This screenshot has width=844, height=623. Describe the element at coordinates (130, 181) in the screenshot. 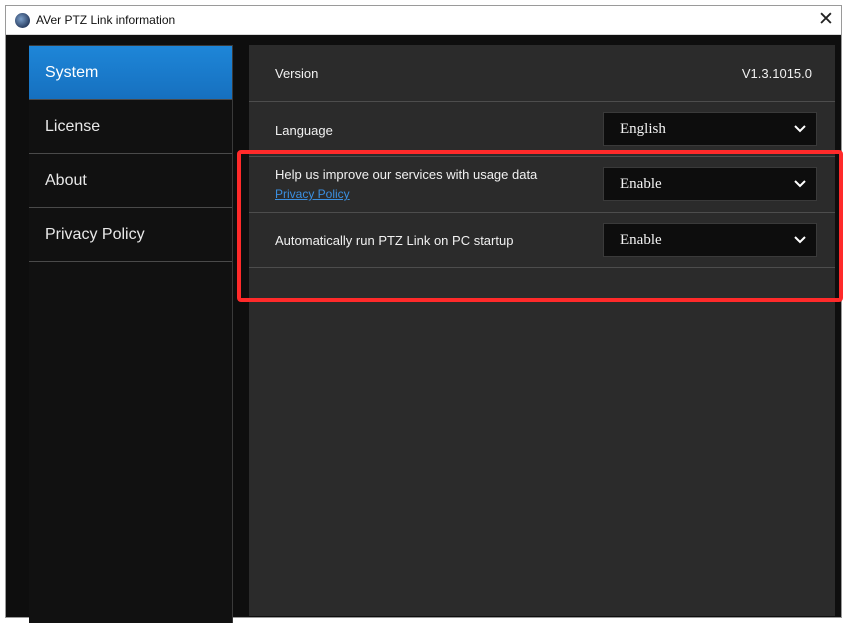

I see `sidebar-item-about: About` at that location.